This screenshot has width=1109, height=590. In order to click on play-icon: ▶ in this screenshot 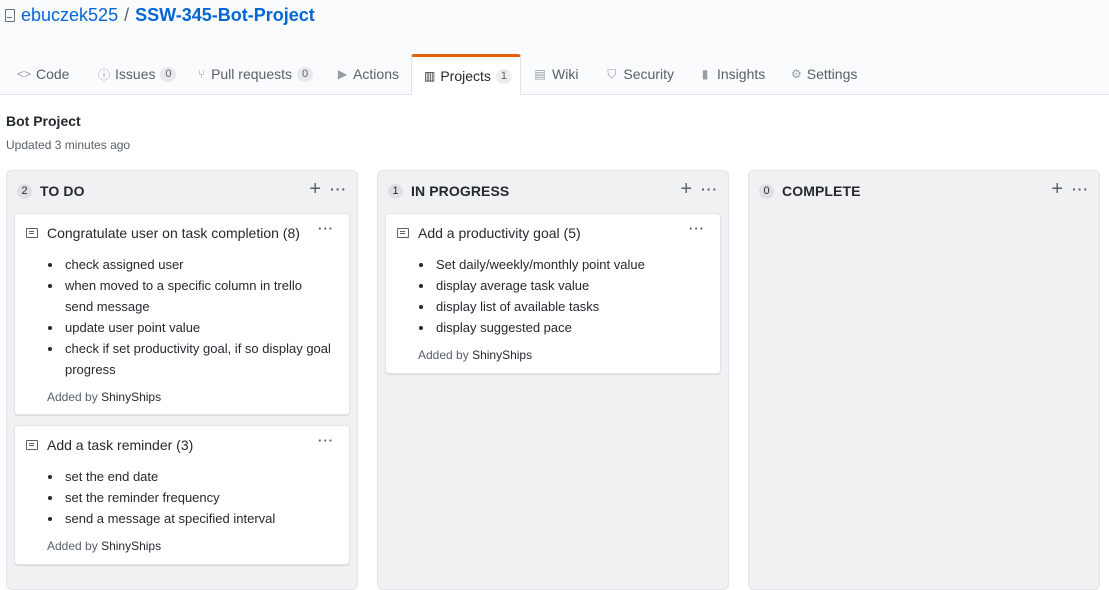, I will do `click(342, 74)`.